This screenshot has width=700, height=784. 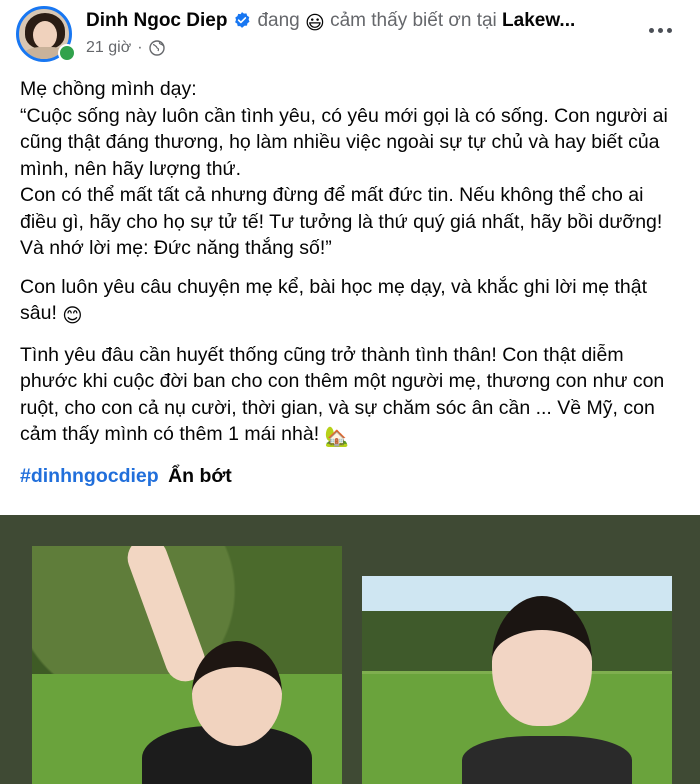 What do you see at coordinates (336, 437) in the screenshot?
I see `house-emoji: 🏡` at bounding box center [336, 437].